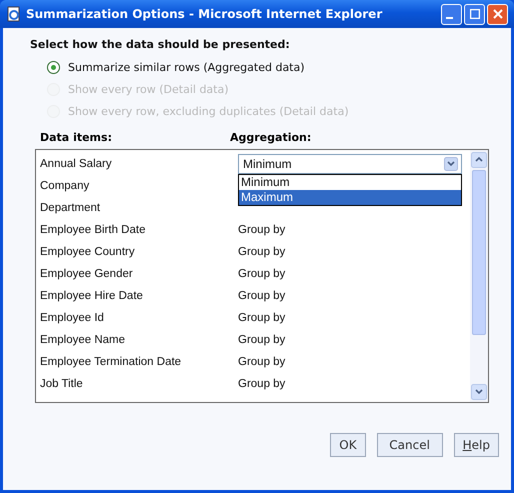  Describe the element at coordinates (350, 164) in the screenshot. I see `aggregation-dropdown: Minimum` at that location.